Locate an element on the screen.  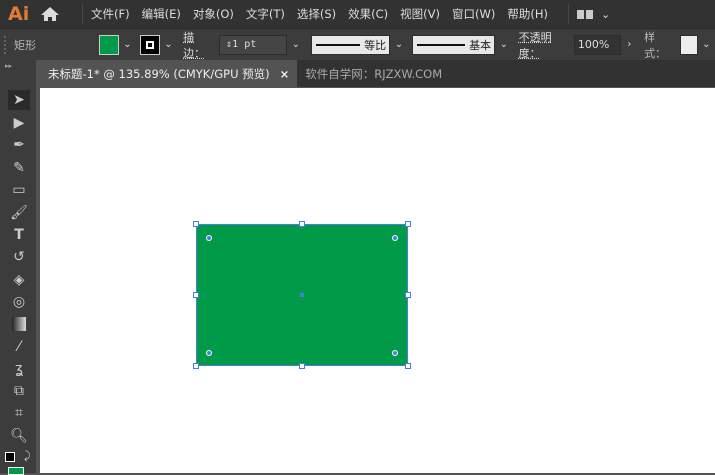
rectangle-tool-icon: ▭ is located at coordinates (19, 190).